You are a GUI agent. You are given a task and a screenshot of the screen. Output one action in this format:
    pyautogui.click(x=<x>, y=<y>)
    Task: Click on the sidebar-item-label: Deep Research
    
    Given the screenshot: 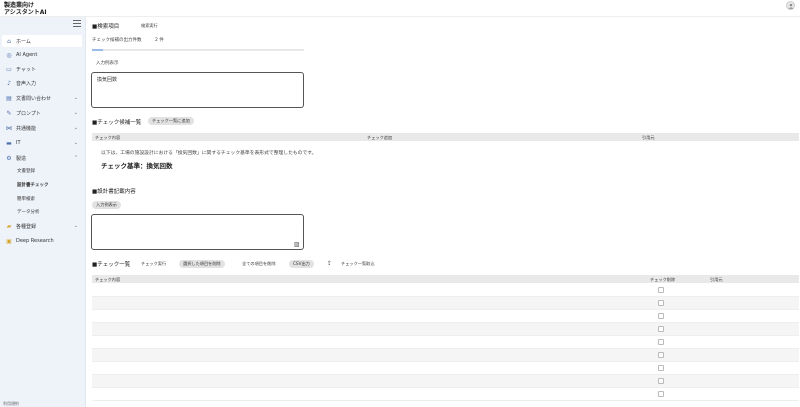 What is the action you would take?
    pyautogui.click(x=35, y=241)
    